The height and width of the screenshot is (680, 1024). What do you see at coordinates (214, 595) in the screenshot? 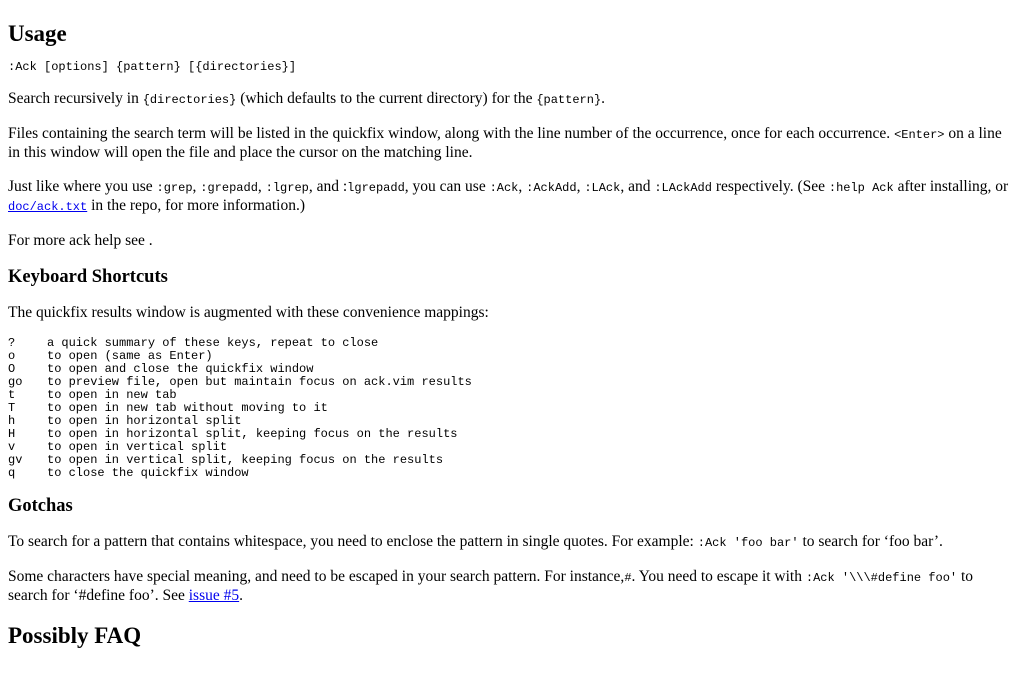
I see `issue-5-link: issue #5` at bounding box center [214, 595].